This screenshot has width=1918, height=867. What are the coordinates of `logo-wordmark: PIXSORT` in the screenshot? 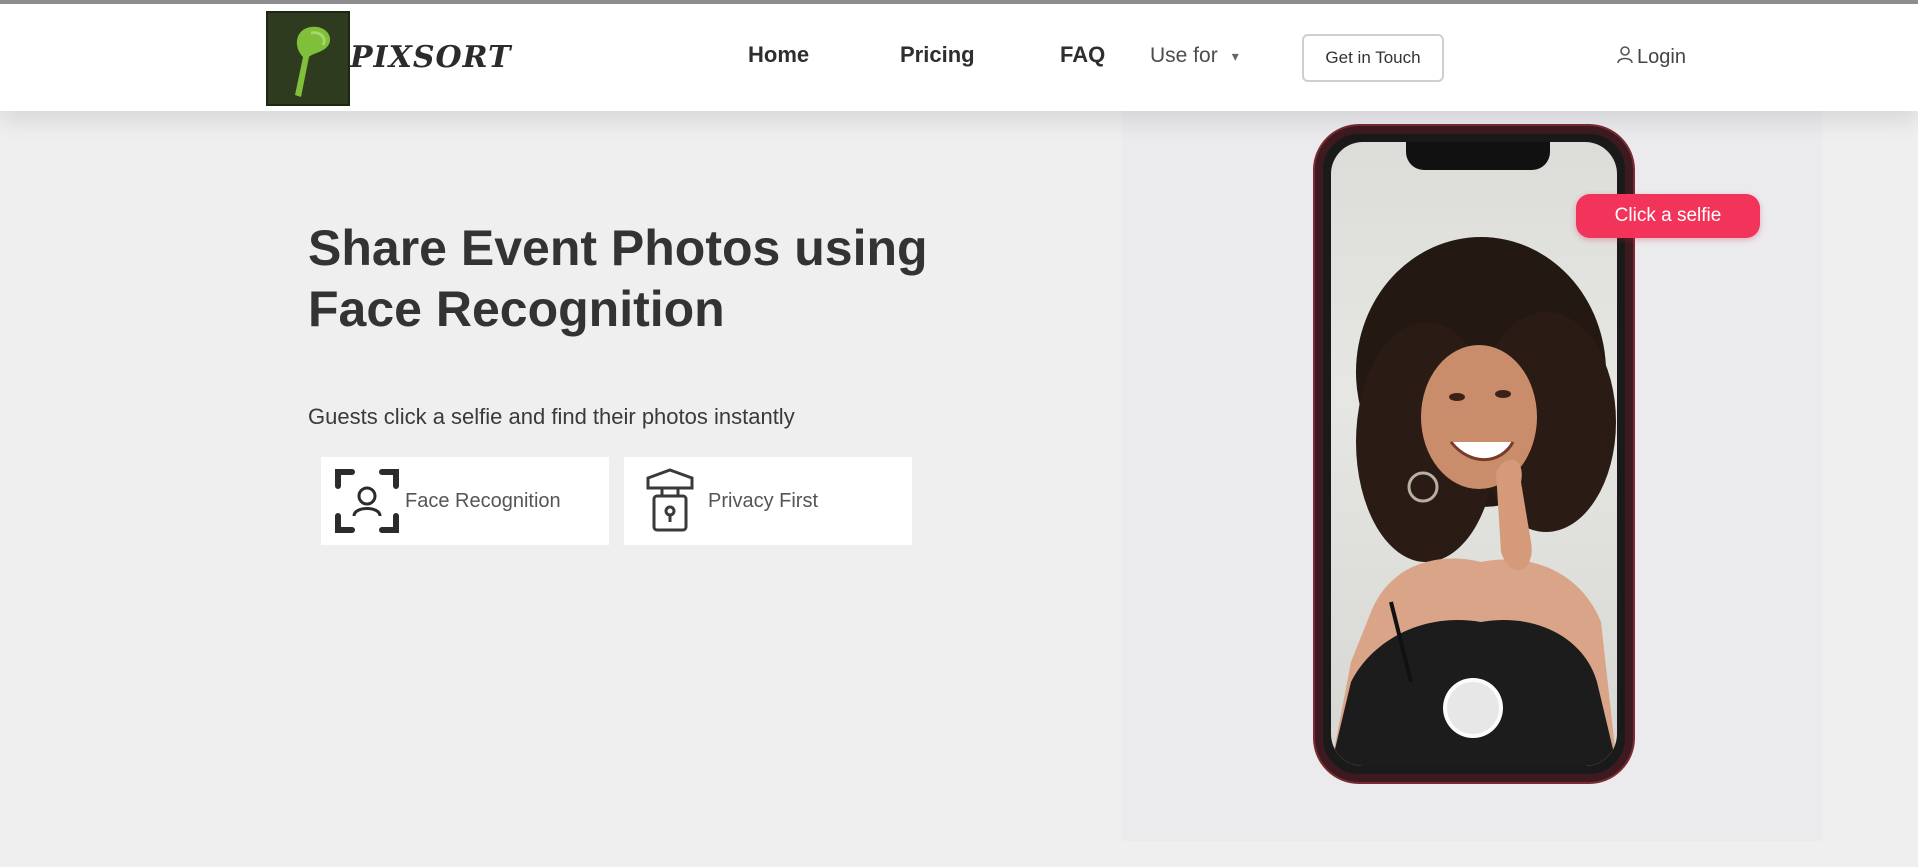 It's located at (430, 57).